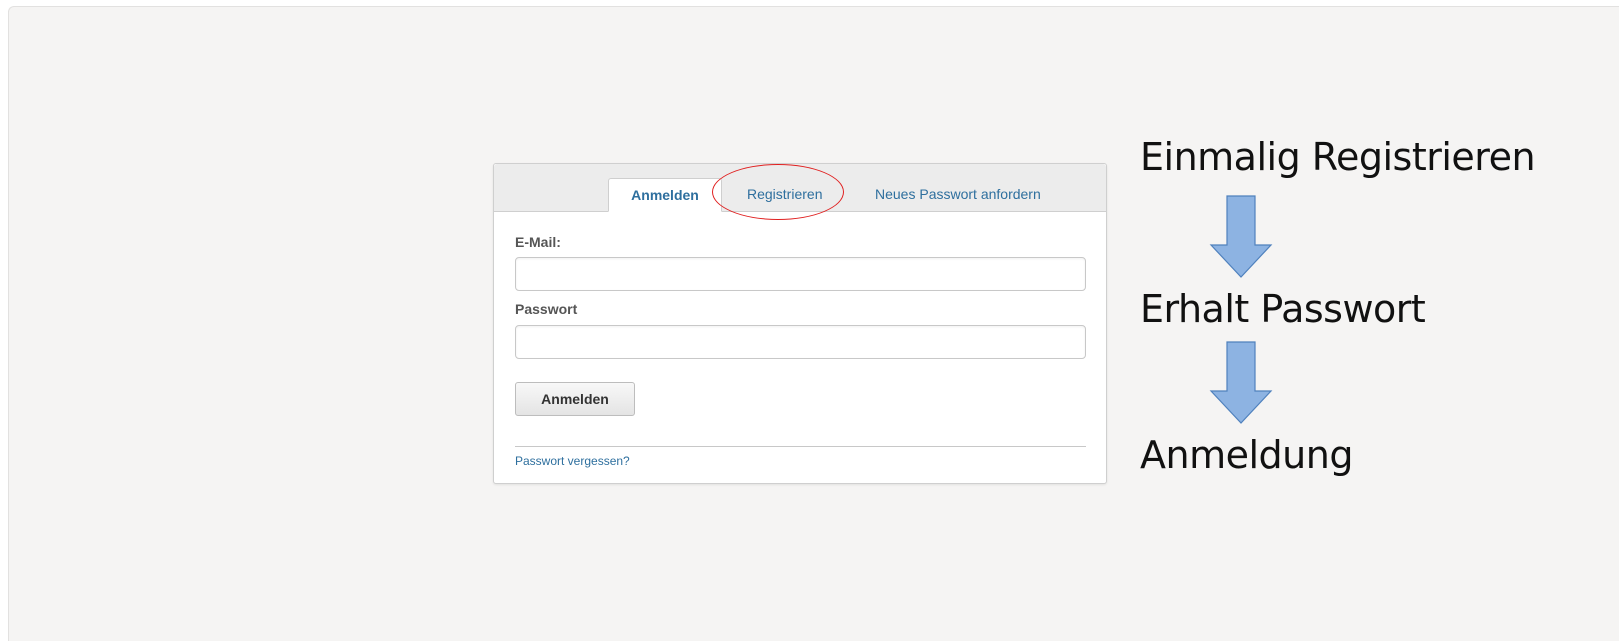 The width and height of the screenshot is (1619, 641). I want to click on flow-step-register: Einmalig Registrieren, so click(1338, 157).